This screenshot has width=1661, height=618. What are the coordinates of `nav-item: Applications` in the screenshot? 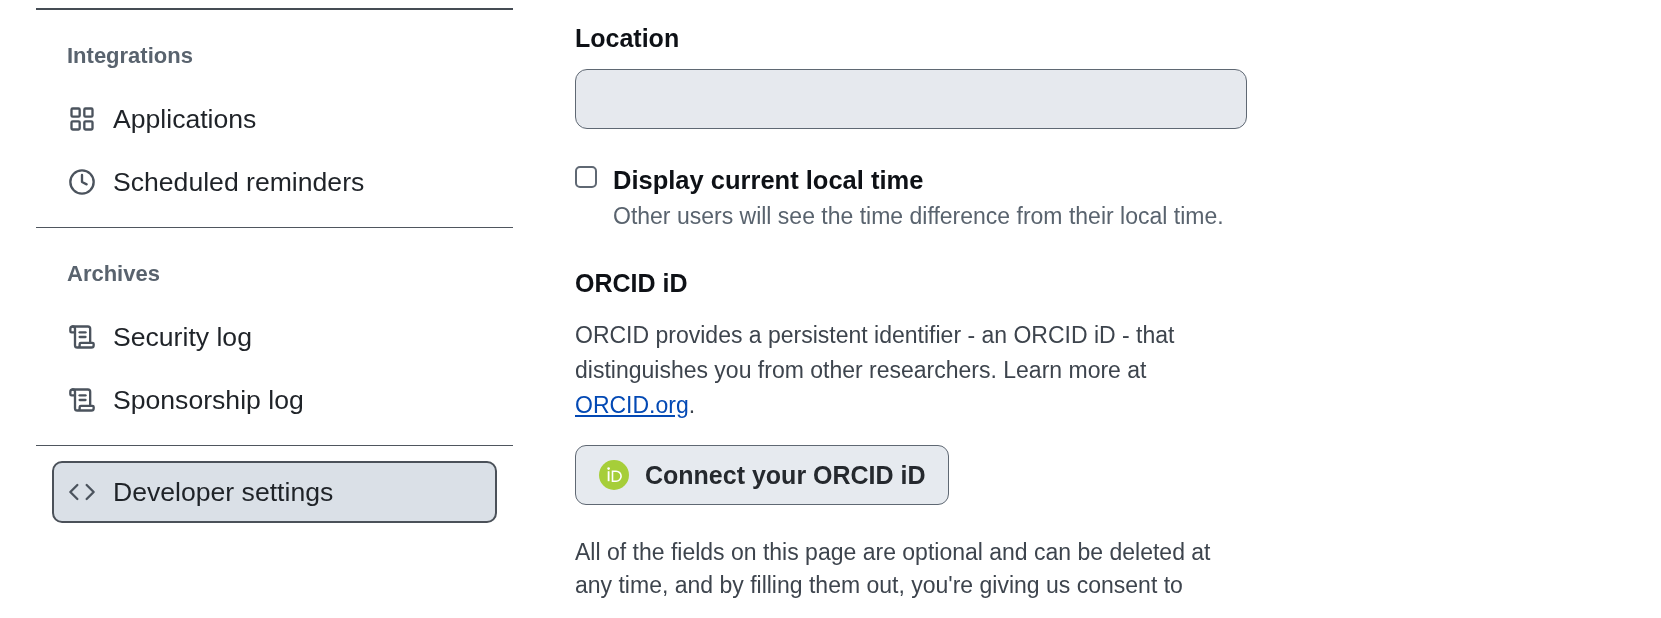 It's located at (274, 119).